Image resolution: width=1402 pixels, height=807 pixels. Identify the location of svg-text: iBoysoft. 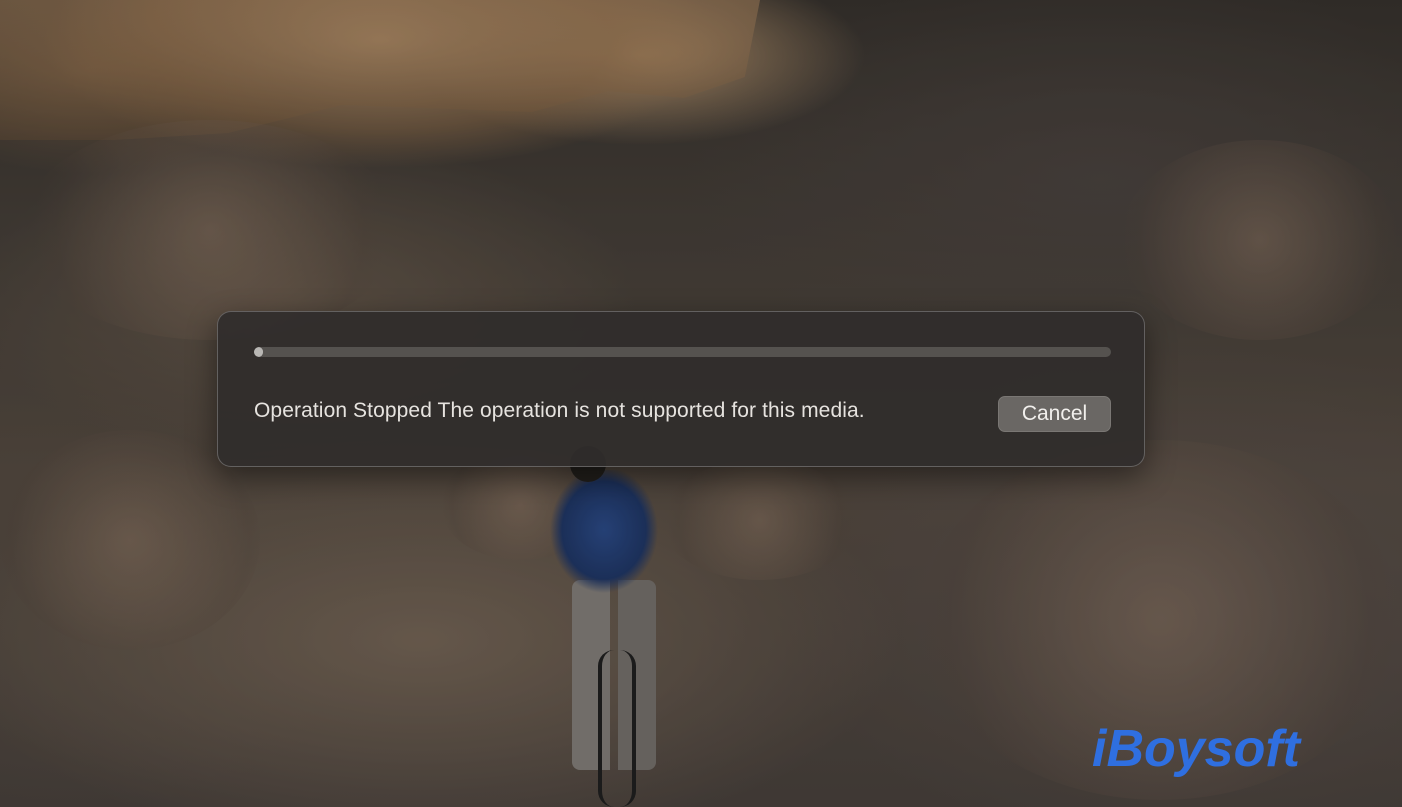
(1197, 749).